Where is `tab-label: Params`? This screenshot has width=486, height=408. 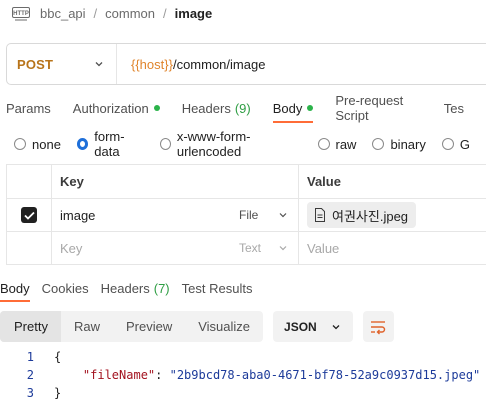
tab-label: Params is located at coordinates (28, 108).